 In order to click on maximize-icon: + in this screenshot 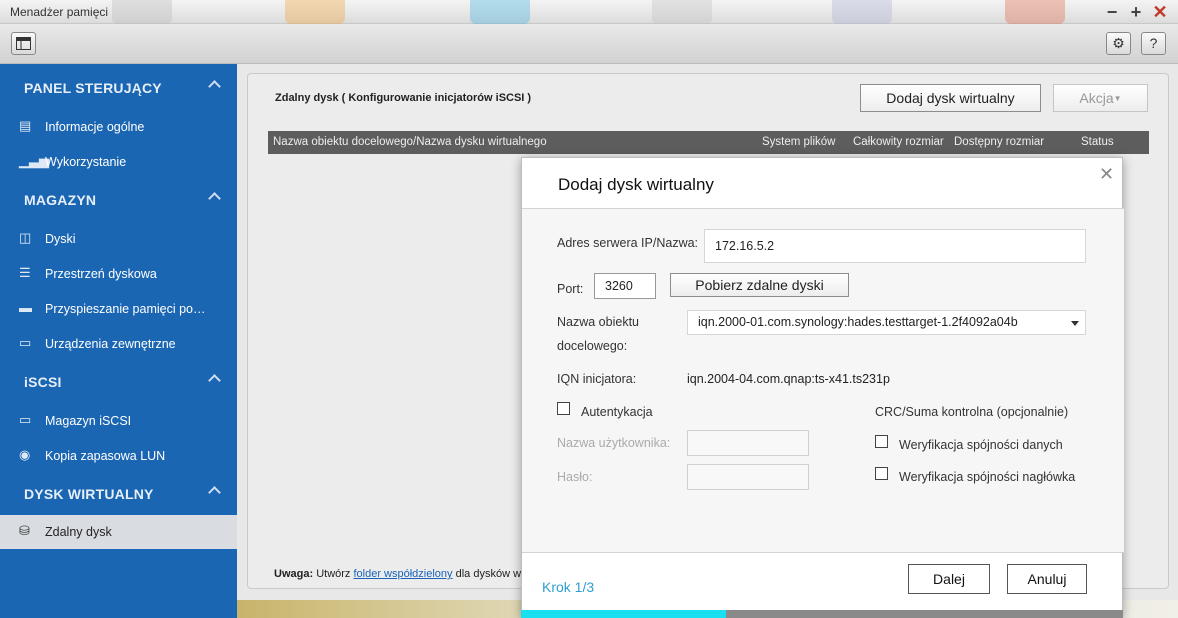, I will do `click(1136, 12)`.